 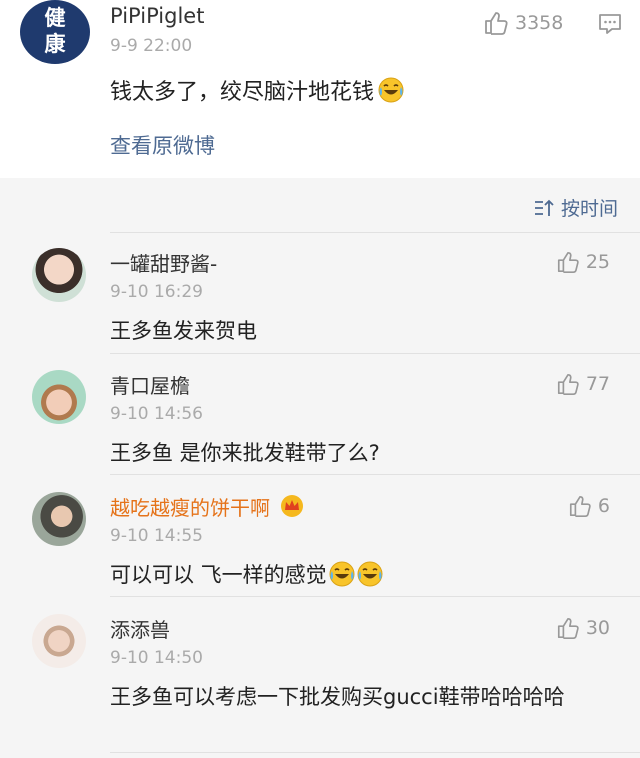 I want to click on comment-like-button: 30, so click(x=583, y=628).